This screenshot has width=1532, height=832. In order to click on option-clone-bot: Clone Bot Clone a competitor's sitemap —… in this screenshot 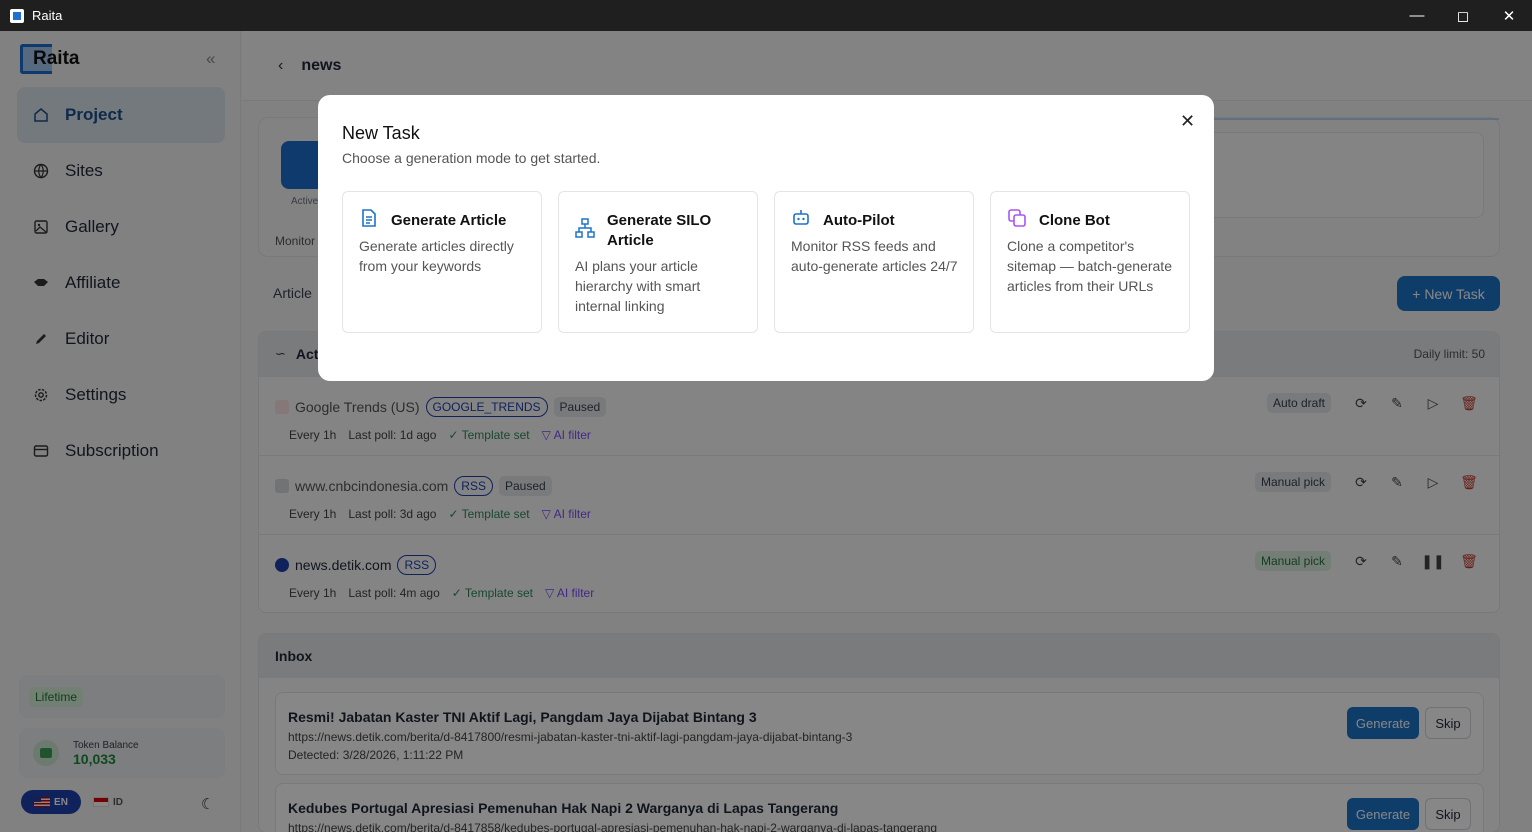, I will do `click(1090, 262)`.